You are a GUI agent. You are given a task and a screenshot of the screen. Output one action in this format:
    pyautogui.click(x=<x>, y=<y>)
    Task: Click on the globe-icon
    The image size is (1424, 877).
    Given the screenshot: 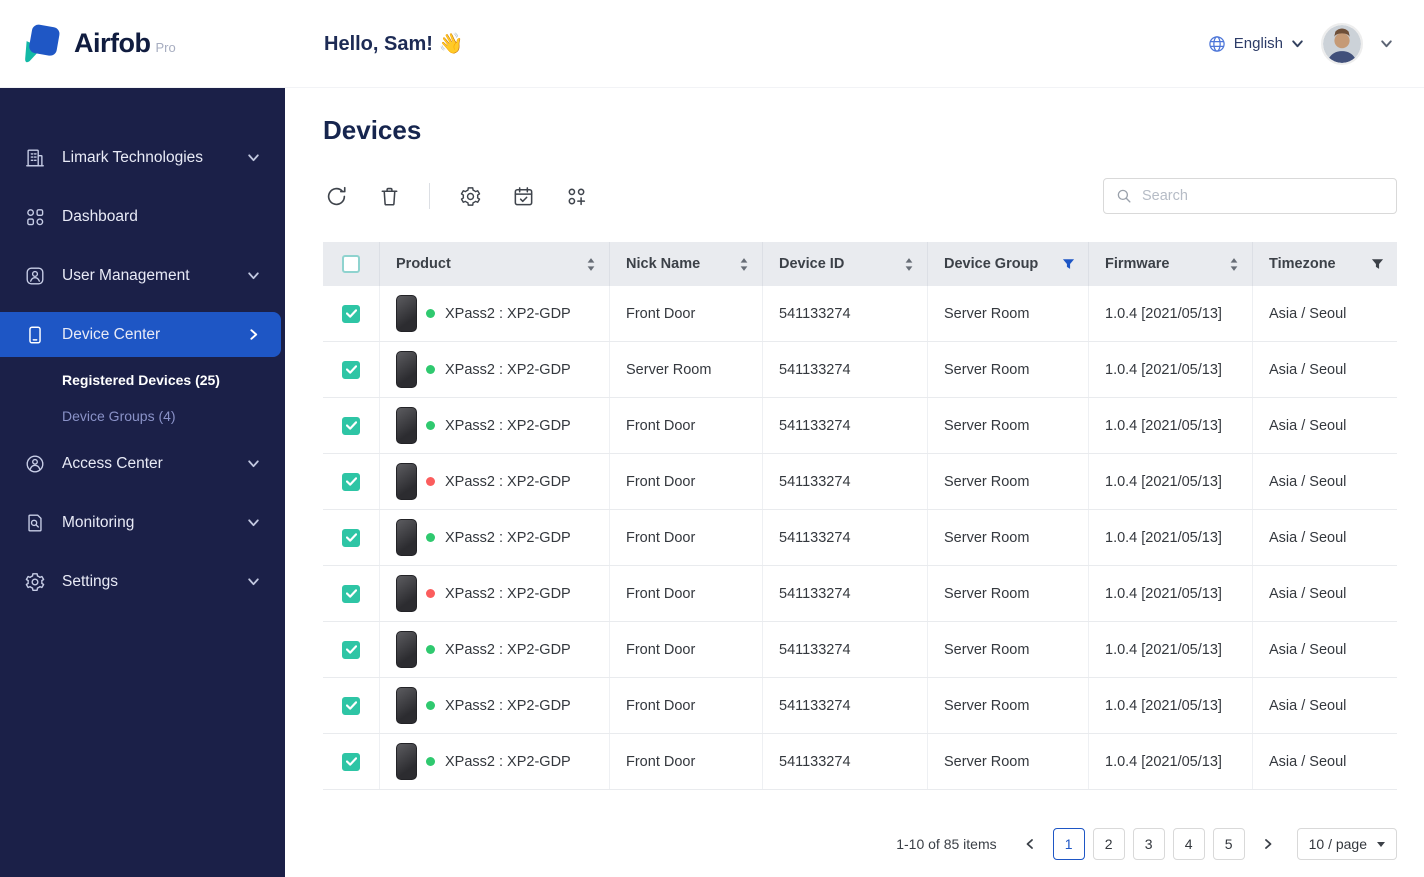 What is the action you would take?
    pyautogui.click(x=1217, y=44)
    